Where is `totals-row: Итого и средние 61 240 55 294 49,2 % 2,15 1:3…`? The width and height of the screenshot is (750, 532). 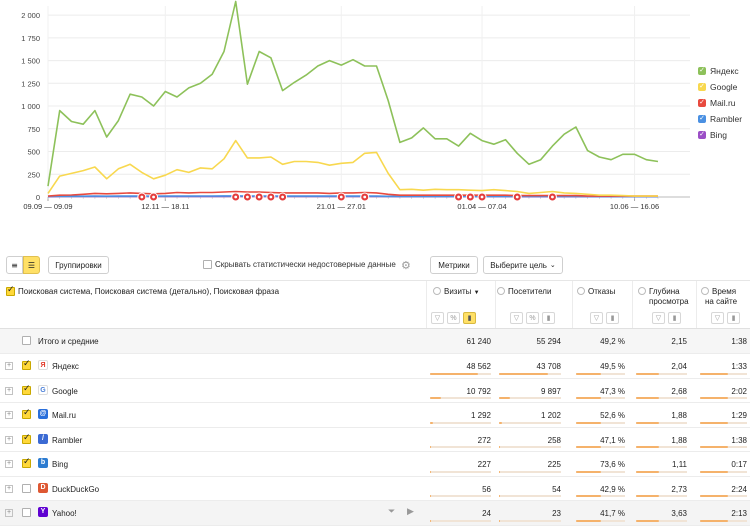
totals-row: Итого и средние 61 240 55 294 49,2 % 2,15 1:3… is located at coordinates (375, 341).